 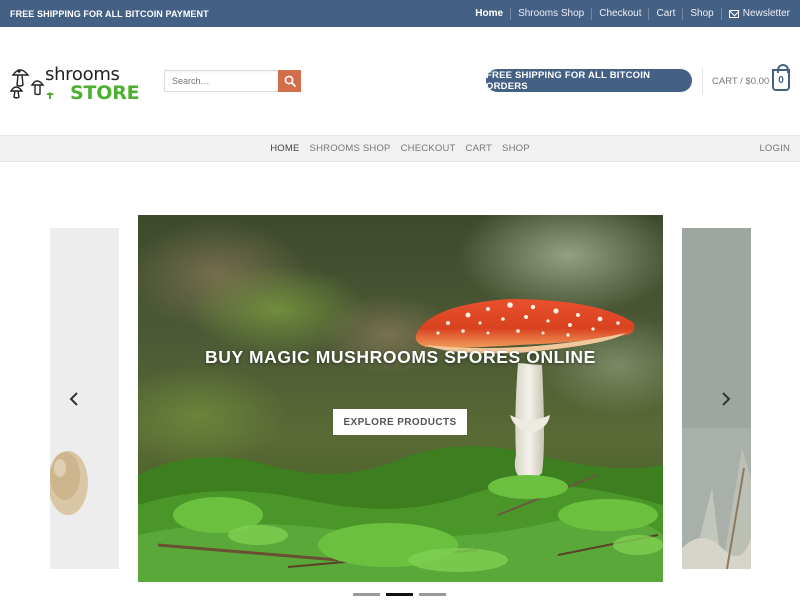 I want to click on mushroom-icon, so click(x=27, y=84).